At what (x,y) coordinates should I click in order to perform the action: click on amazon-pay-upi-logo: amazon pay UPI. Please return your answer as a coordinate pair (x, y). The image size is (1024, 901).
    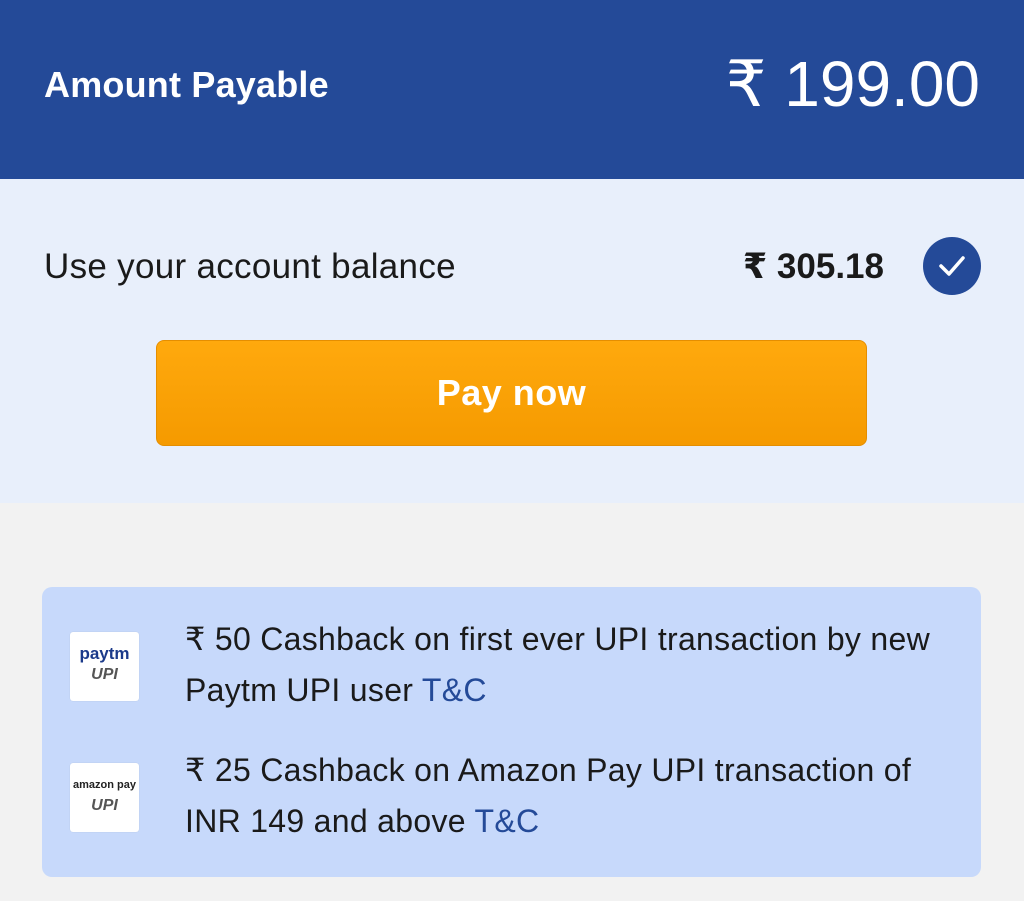
    Looking at the image, I should click on (104, 797).